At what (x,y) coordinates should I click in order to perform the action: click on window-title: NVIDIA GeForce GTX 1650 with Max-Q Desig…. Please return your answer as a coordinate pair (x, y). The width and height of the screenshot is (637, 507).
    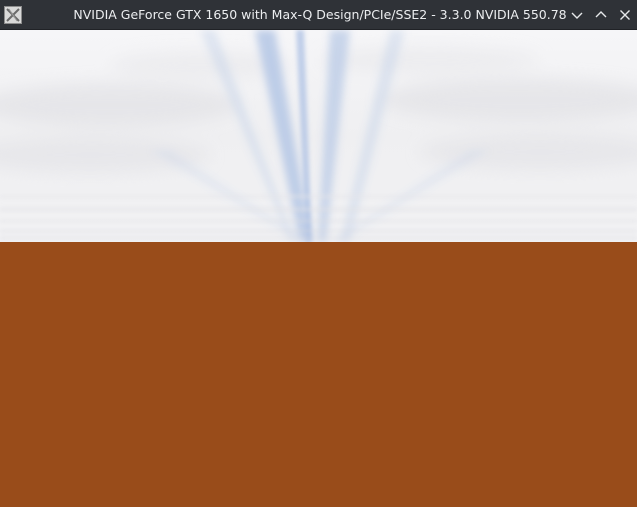
    Looking at the image, I should click on (320, 14).